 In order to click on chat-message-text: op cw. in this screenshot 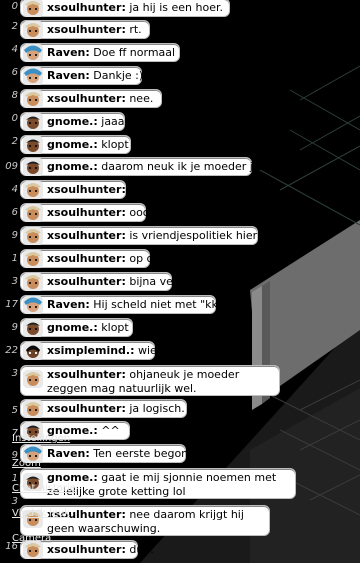, I will do `click(145, 258)`.